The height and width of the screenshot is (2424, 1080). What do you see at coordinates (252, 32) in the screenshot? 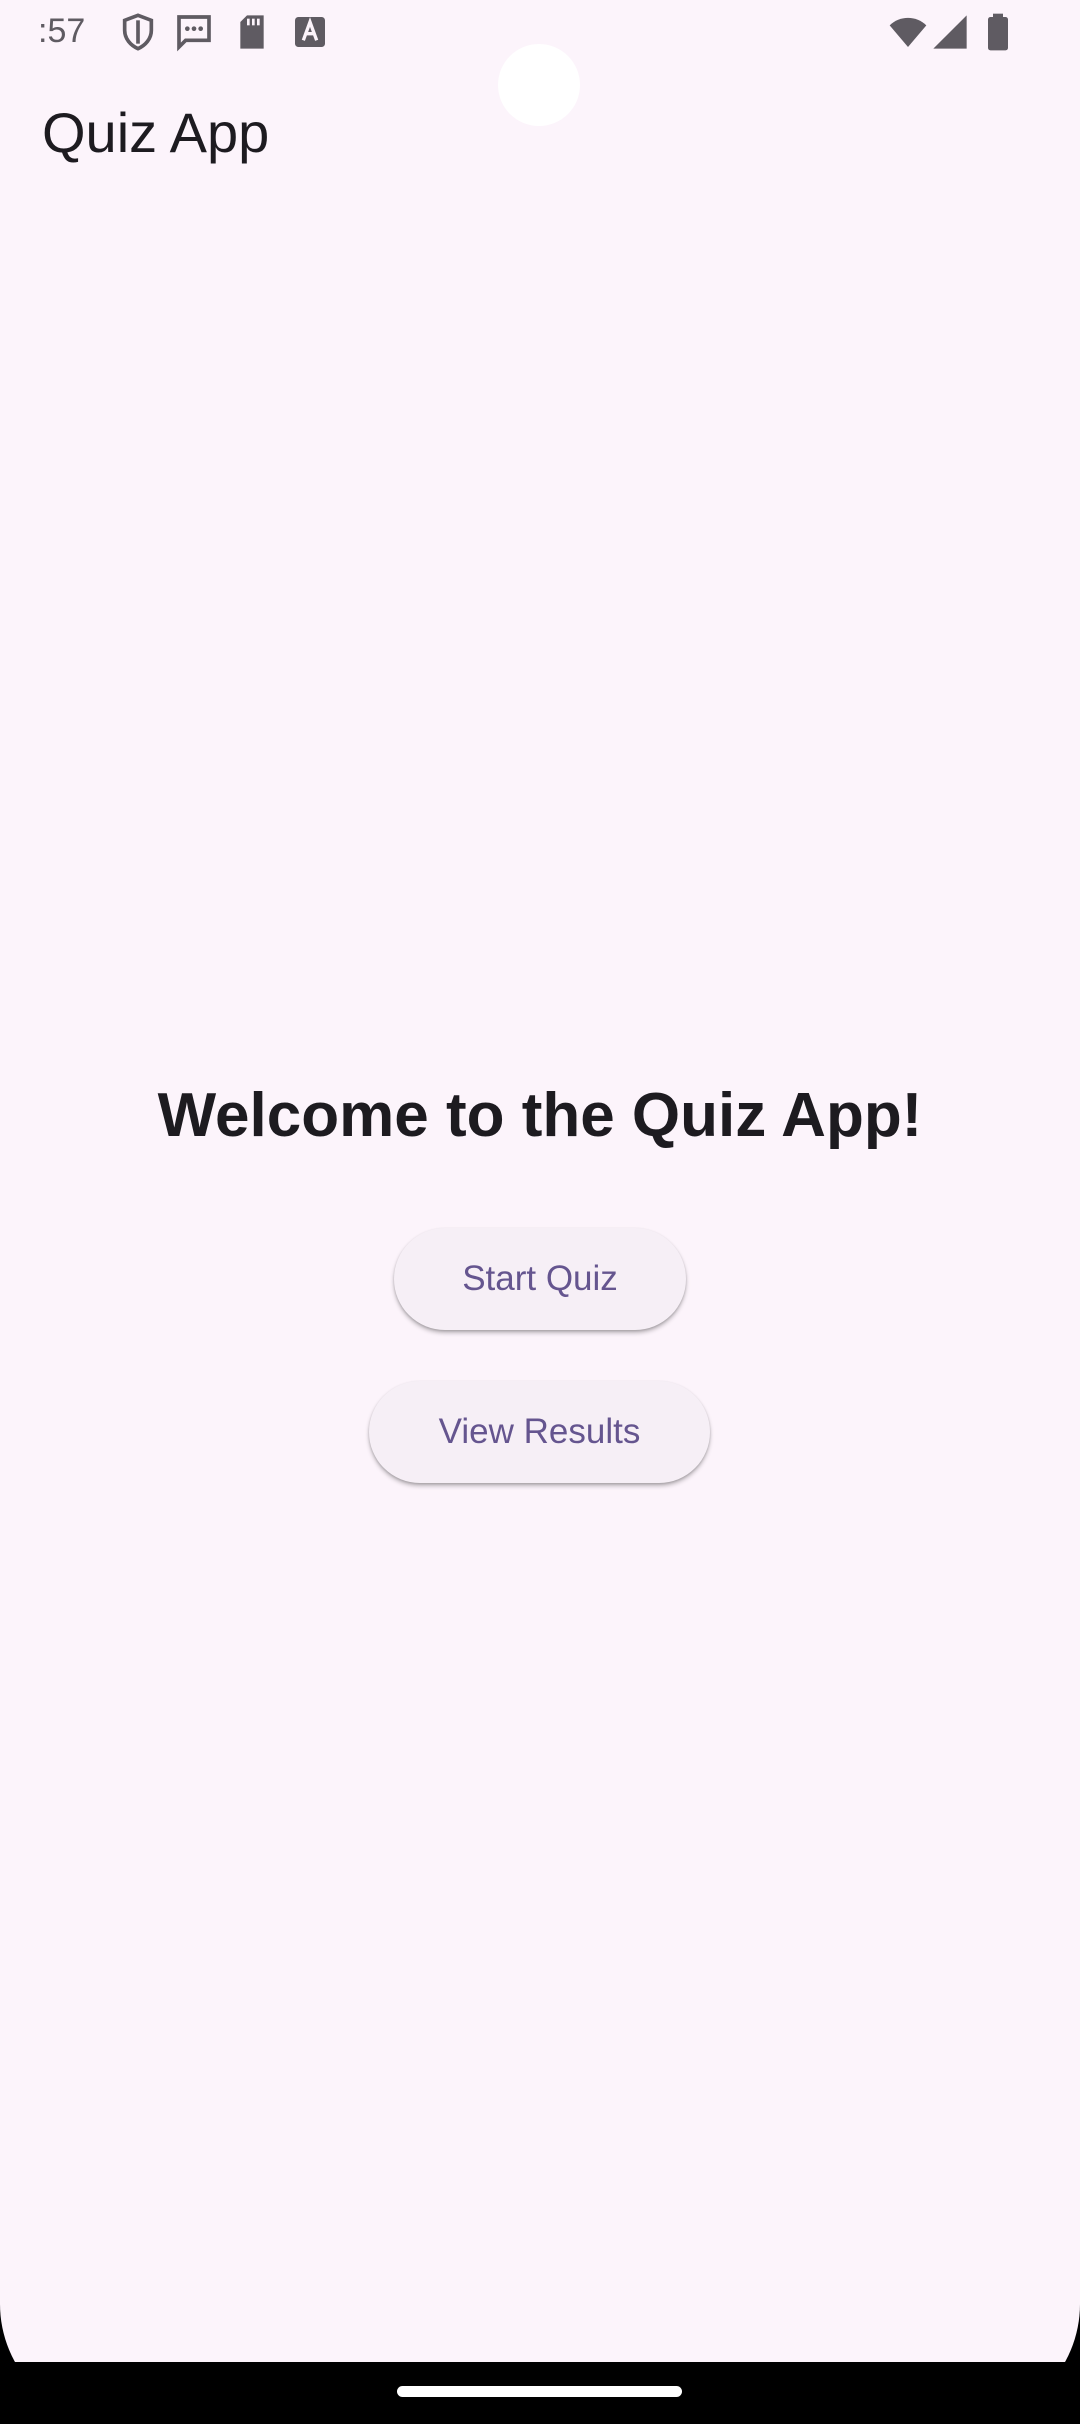
I see `sd-card-icon` at bounding box center [252, 32].